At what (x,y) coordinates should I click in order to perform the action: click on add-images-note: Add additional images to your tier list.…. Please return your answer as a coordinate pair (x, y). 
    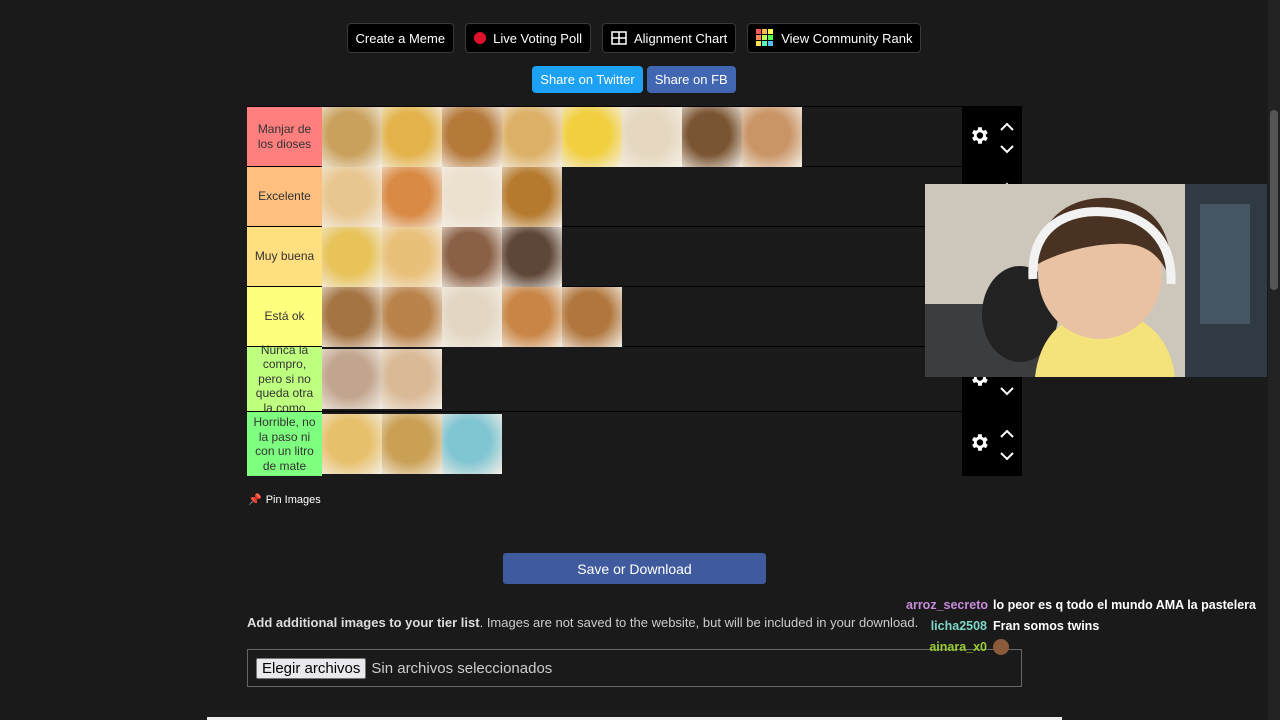
    Looking at the image, I should click on (582, 622).